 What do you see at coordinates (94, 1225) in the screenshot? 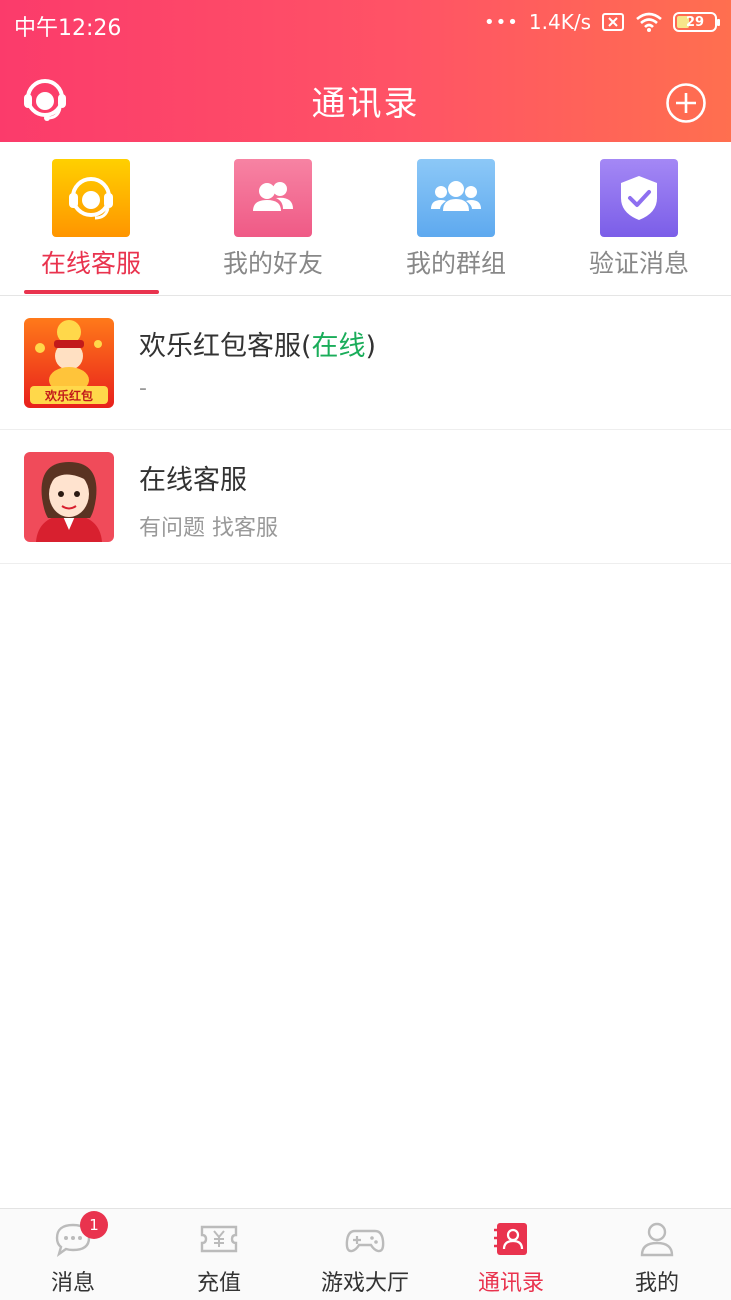
I see `unread-badge: 1` at bounding box center [94, 1225].